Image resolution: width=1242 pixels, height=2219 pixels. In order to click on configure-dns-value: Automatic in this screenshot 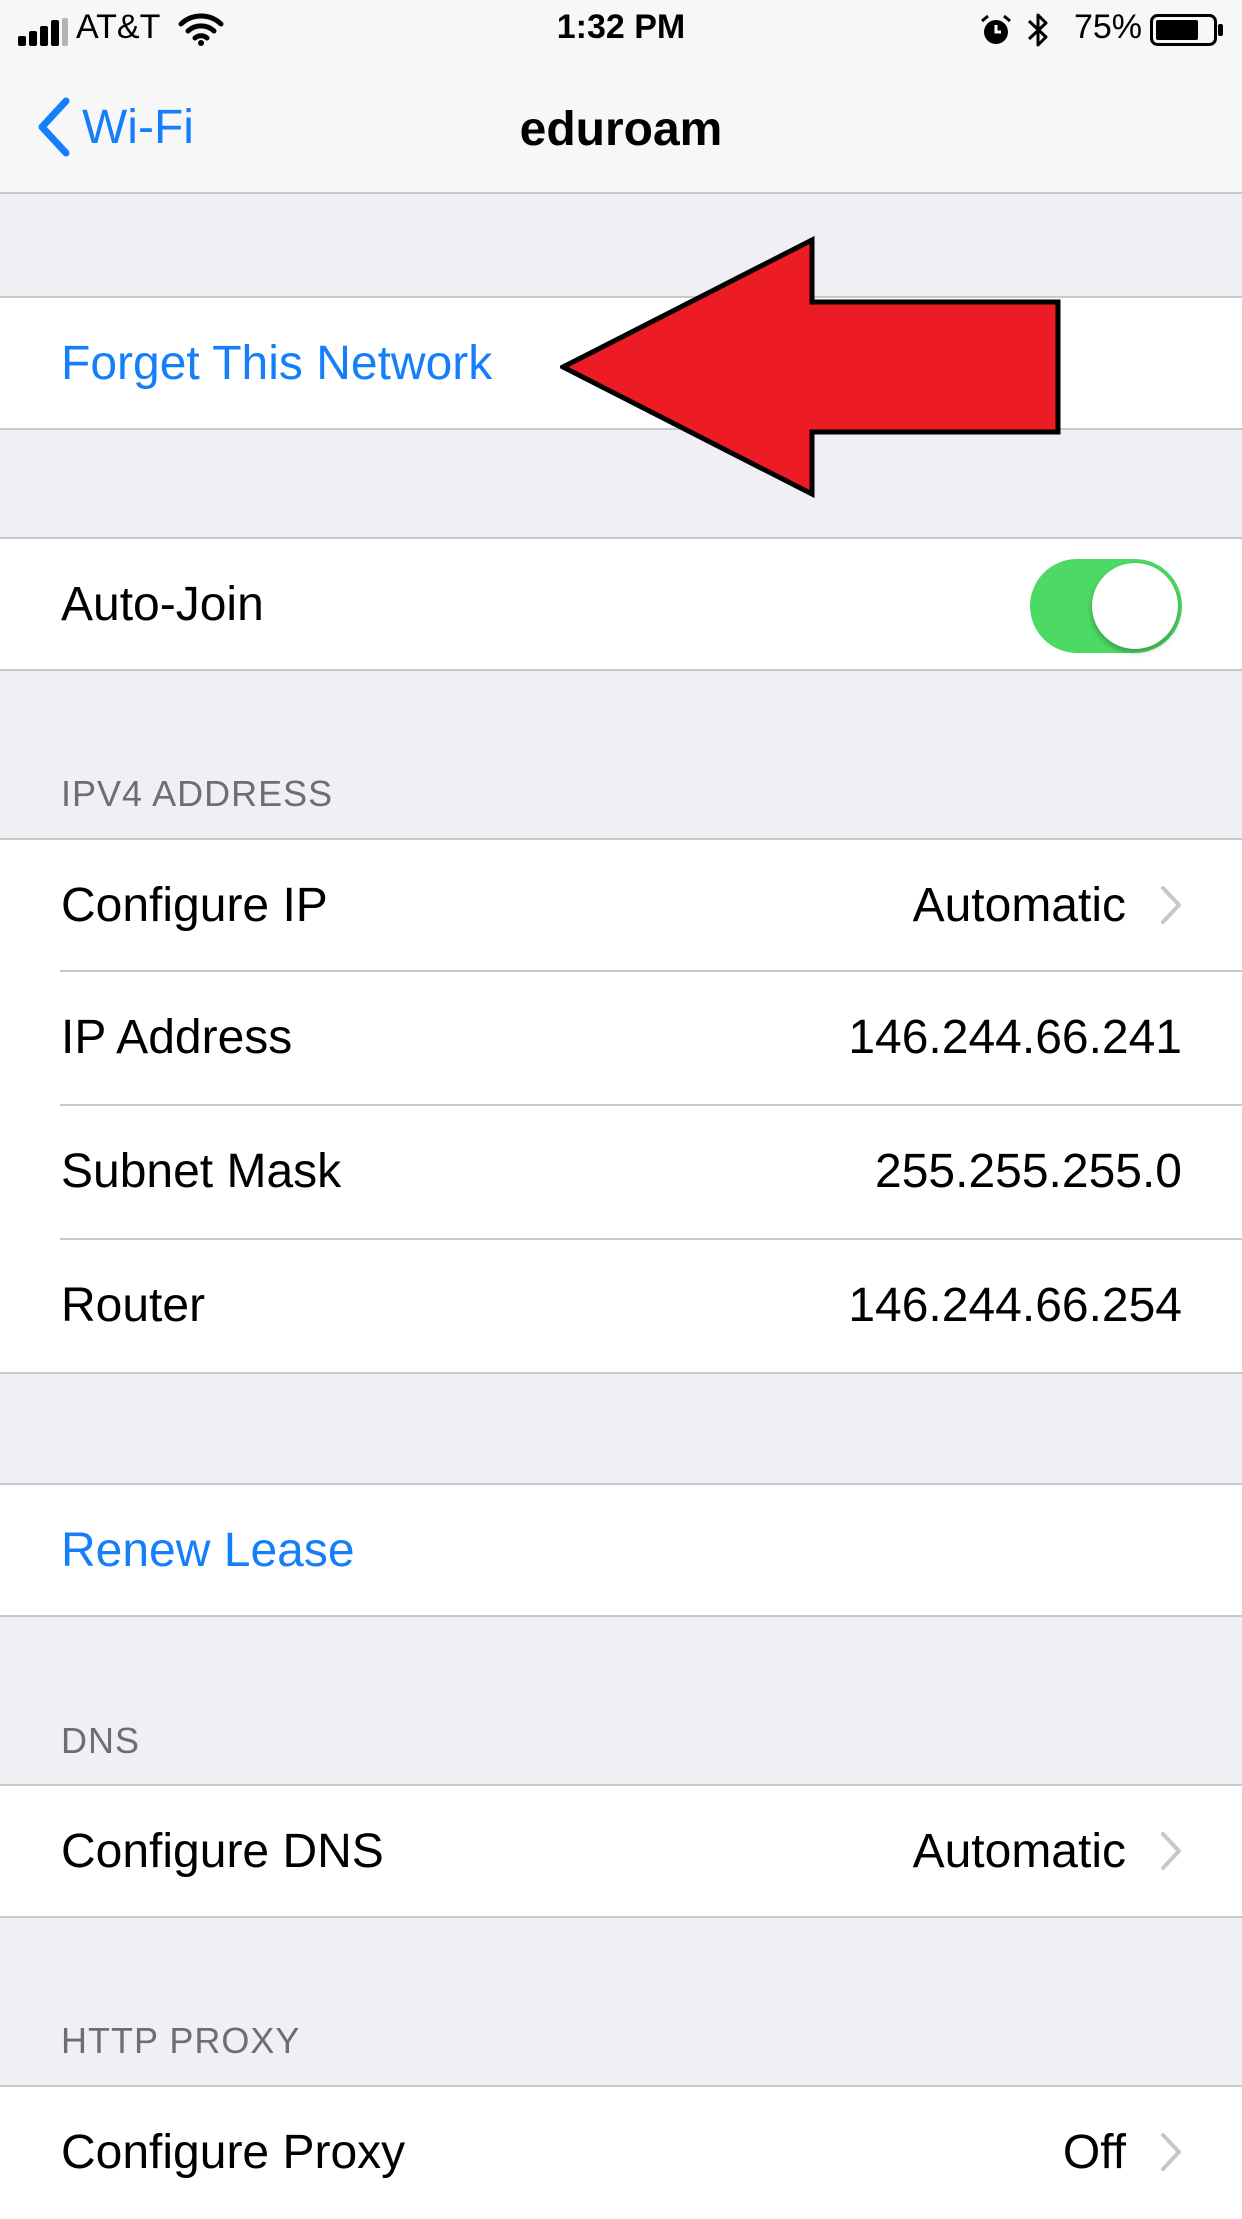, I will do `click(1019, 1851)`.